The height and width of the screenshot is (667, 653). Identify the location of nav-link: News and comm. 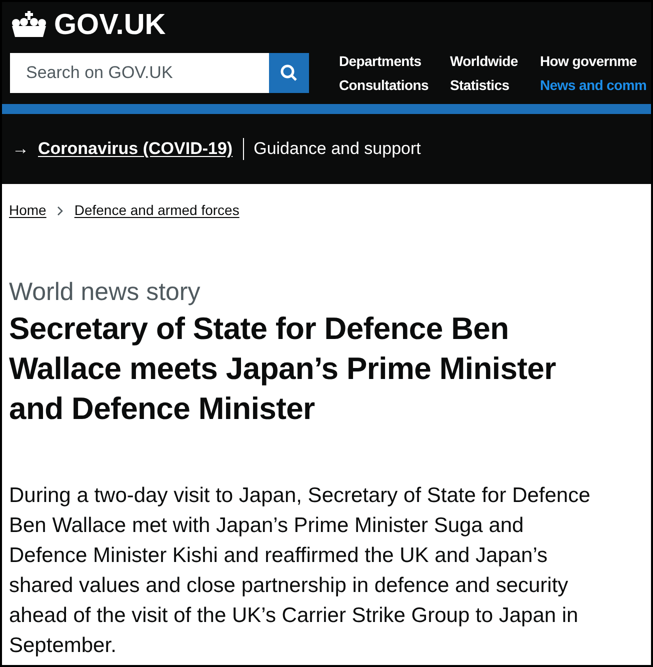
(593, 84).